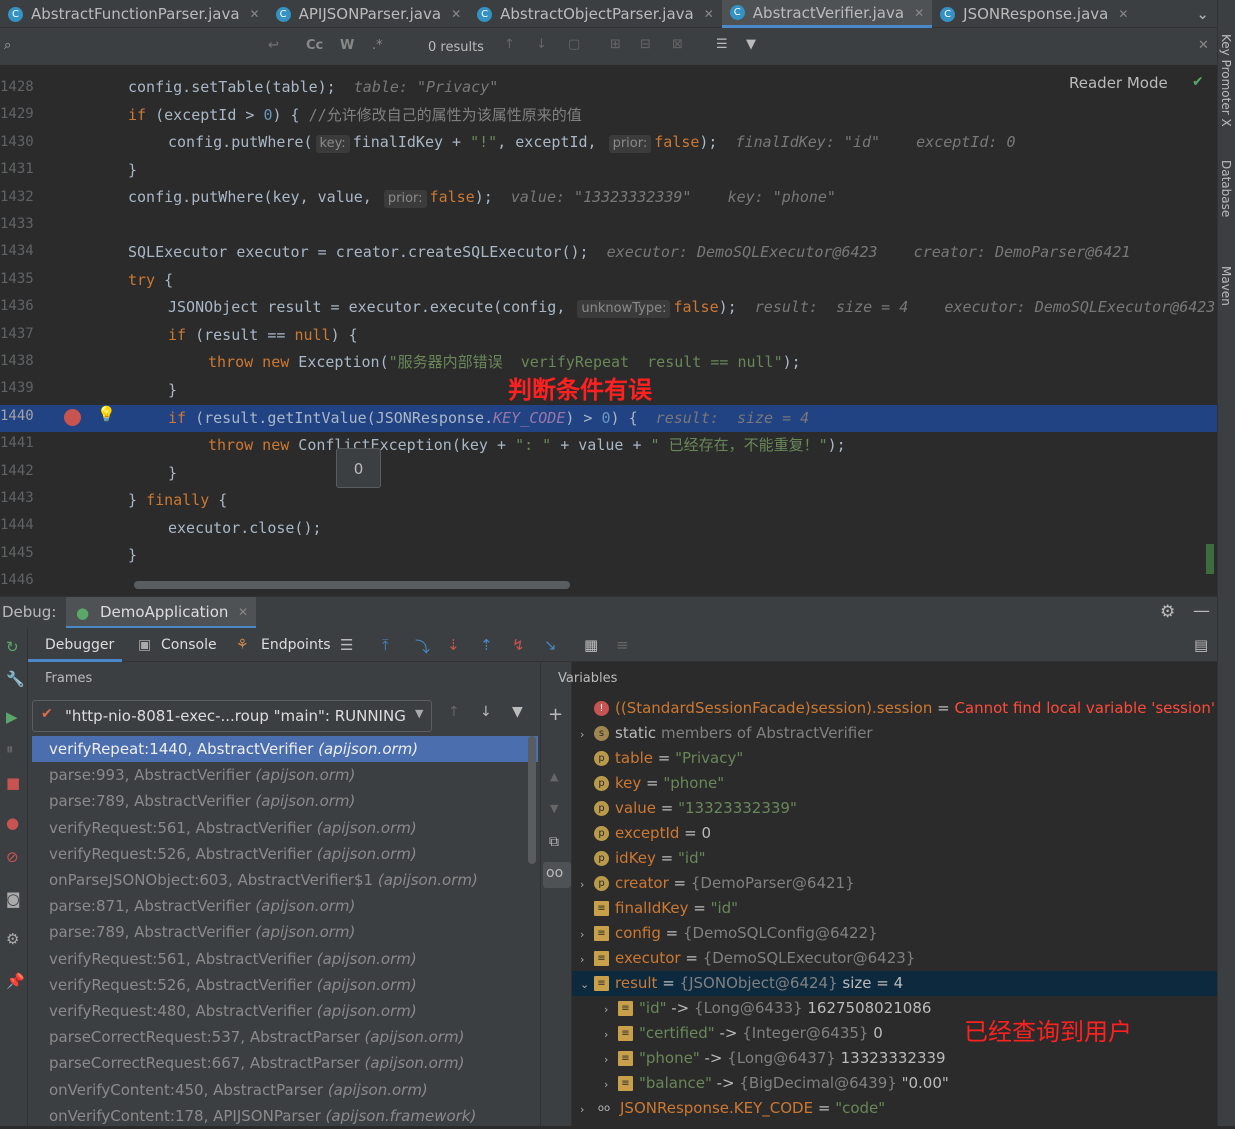  I want to click on chevron-down-icon: ⌄, so click(587, 984).